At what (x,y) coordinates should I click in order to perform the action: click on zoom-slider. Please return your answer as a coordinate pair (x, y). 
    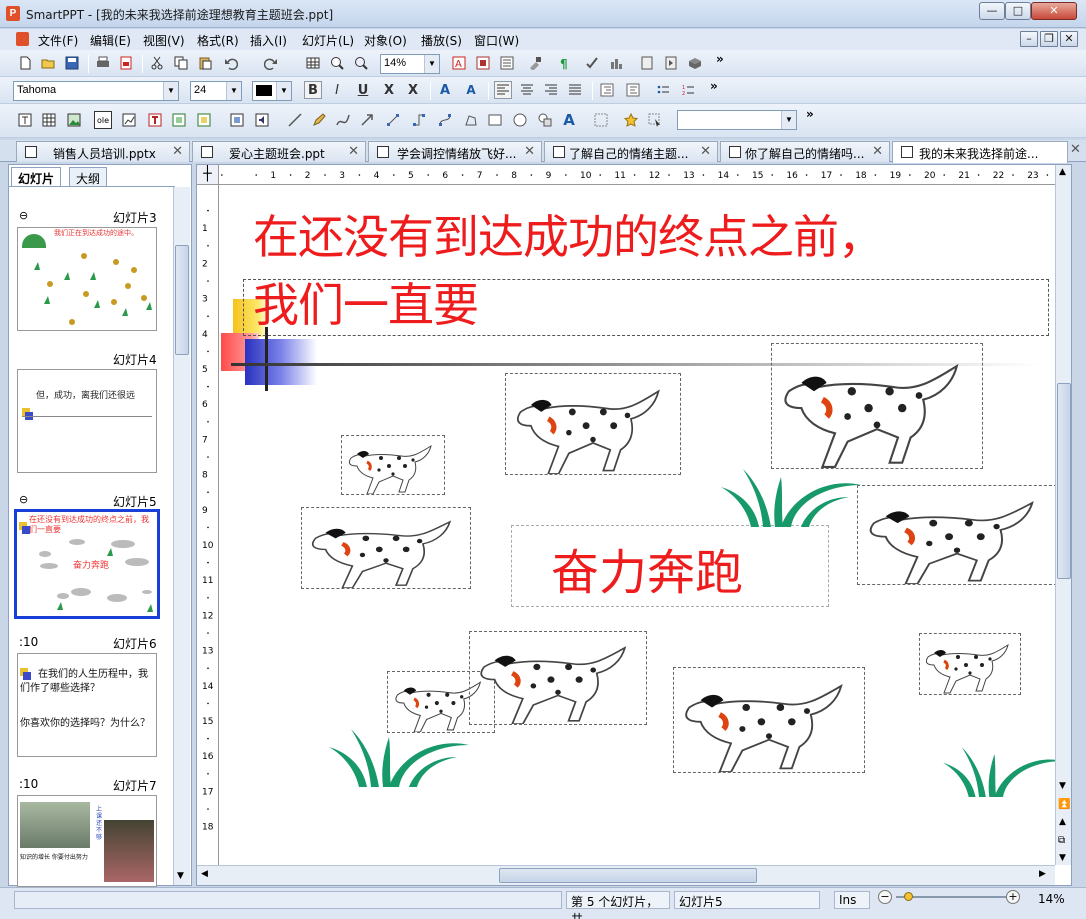
    Looking at the image, I should click on (952, 896).